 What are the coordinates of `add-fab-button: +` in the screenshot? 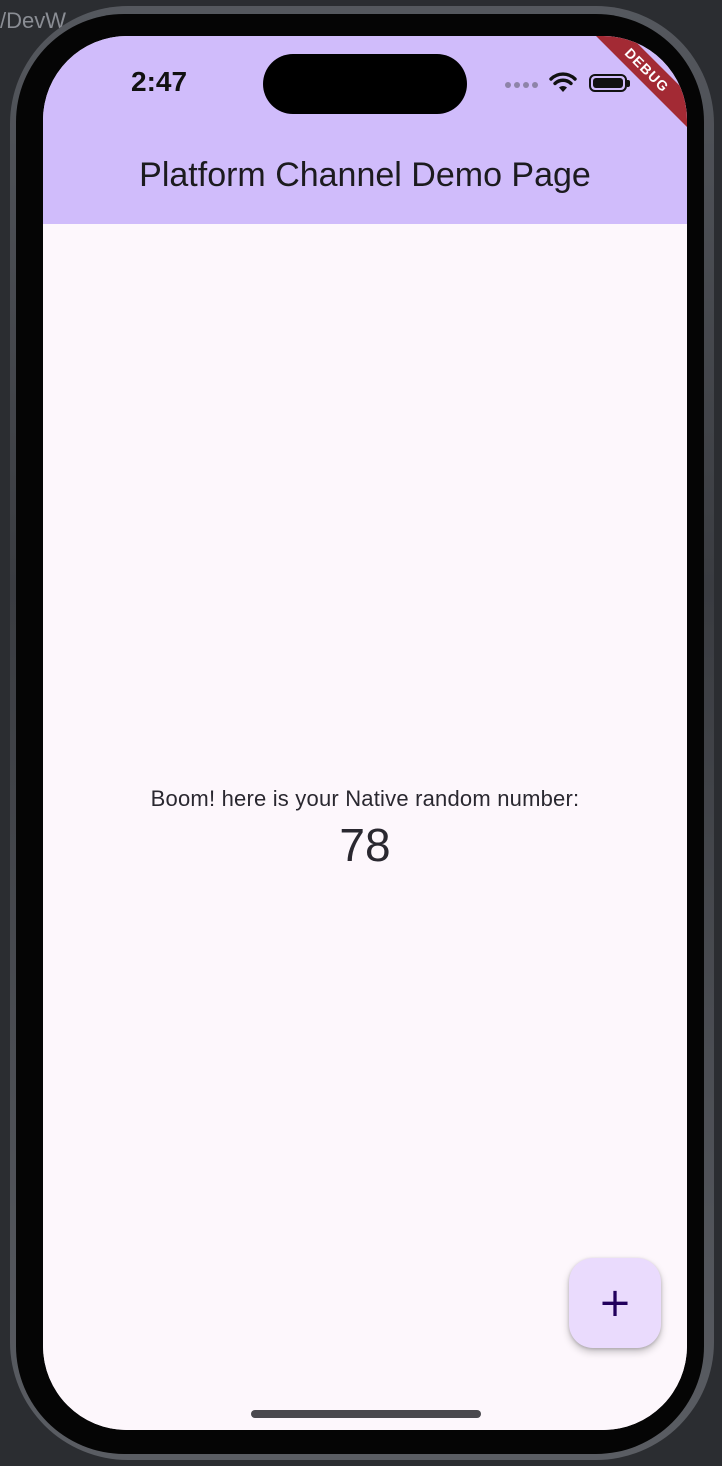 It's located at (615, 1303).